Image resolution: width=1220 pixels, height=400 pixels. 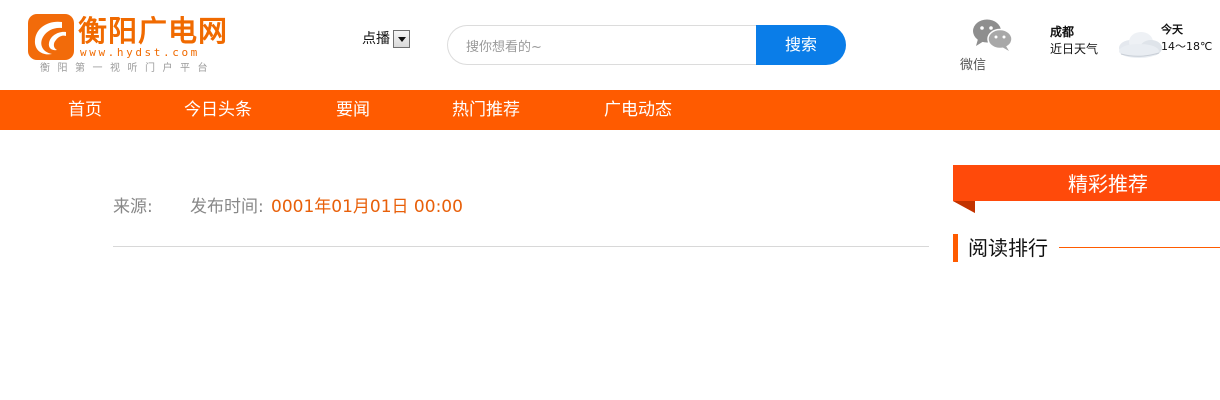 I want to click on search-bar: 搜索, so click(x=646, y=45).